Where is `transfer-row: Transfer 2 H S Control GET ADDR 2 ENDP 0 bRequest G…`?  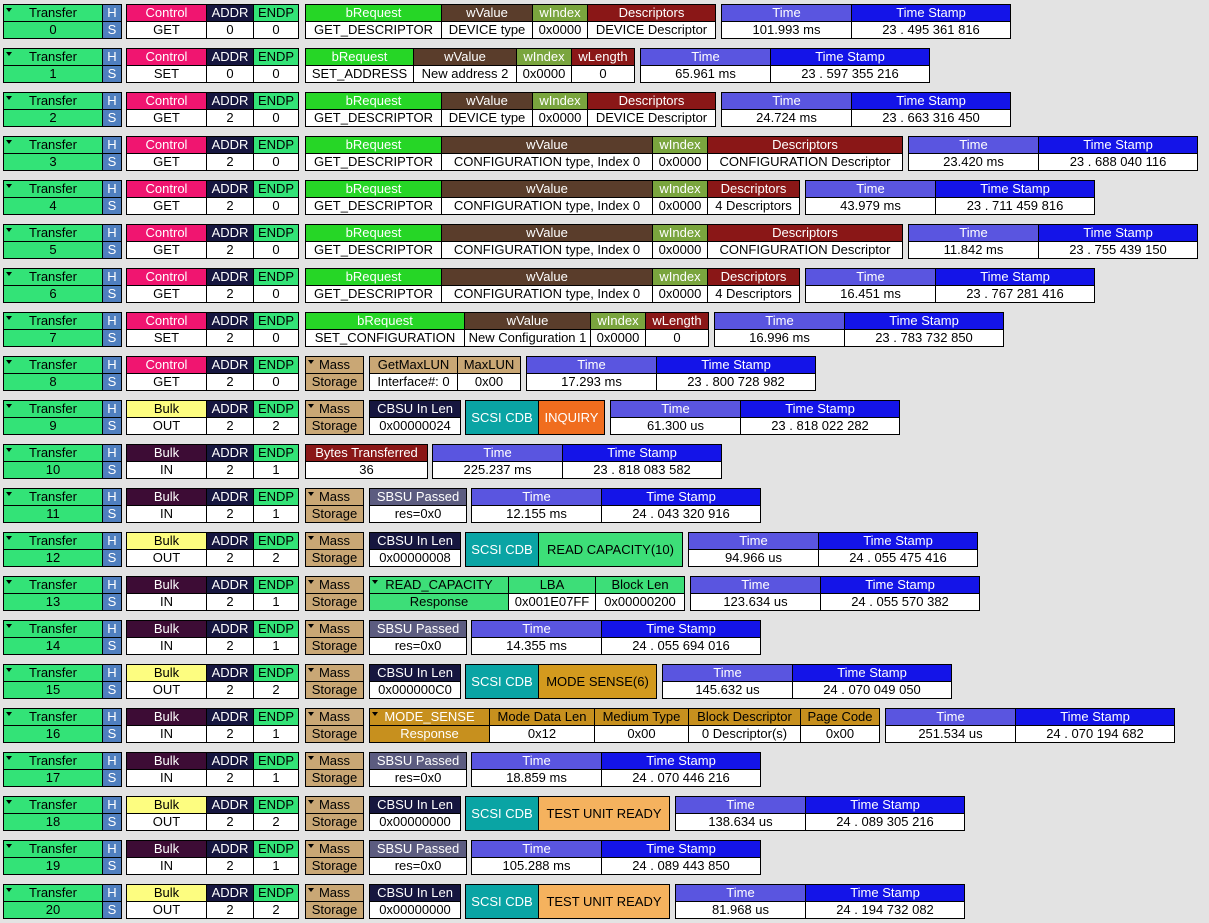
transfer-row: Transfer 2 H S Control GET ADDR 2 ENDP 0 bRequest G… is located at coordinates (604, 107).